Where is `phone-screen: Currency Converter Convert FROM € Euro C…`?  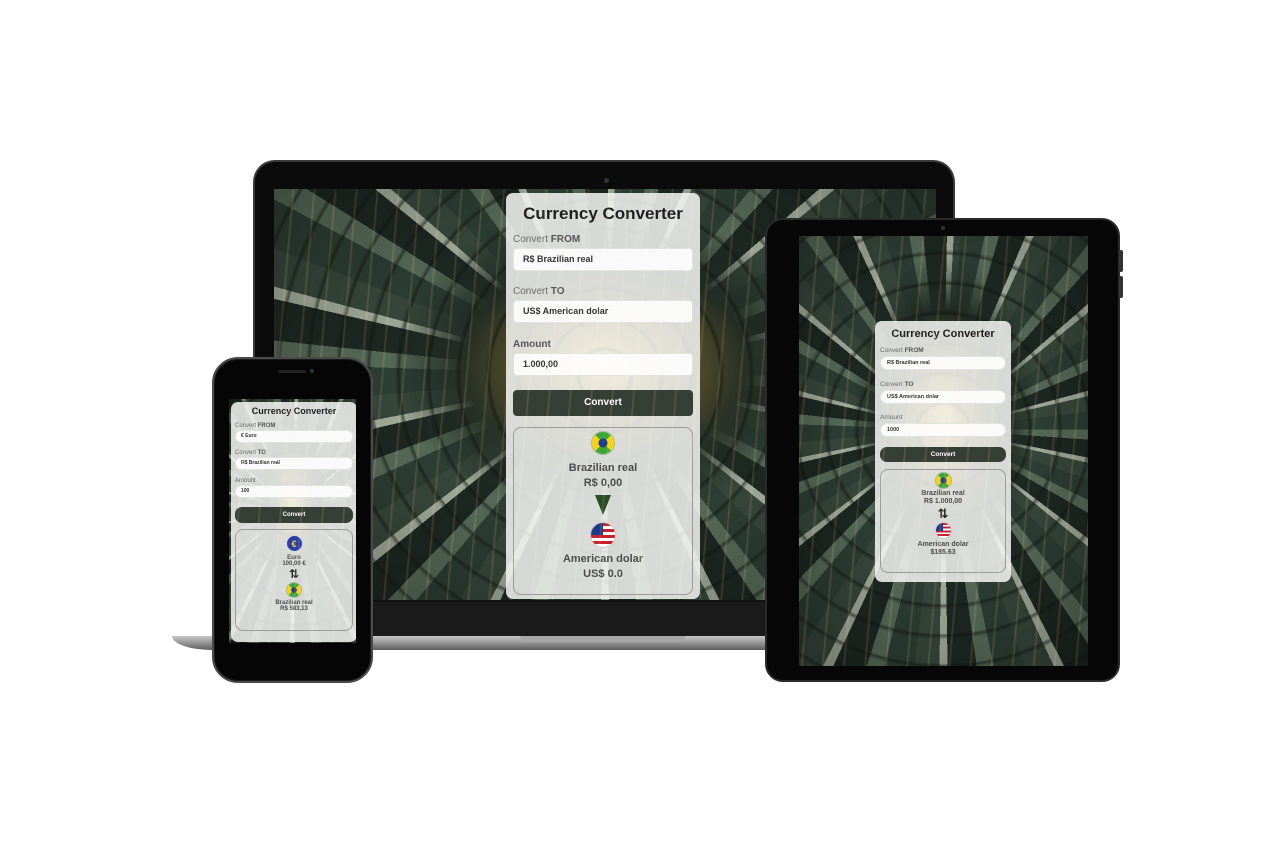 phone-screen: Currency Converter Convert FROM € Euro C… is located at coordinates (292, 521).